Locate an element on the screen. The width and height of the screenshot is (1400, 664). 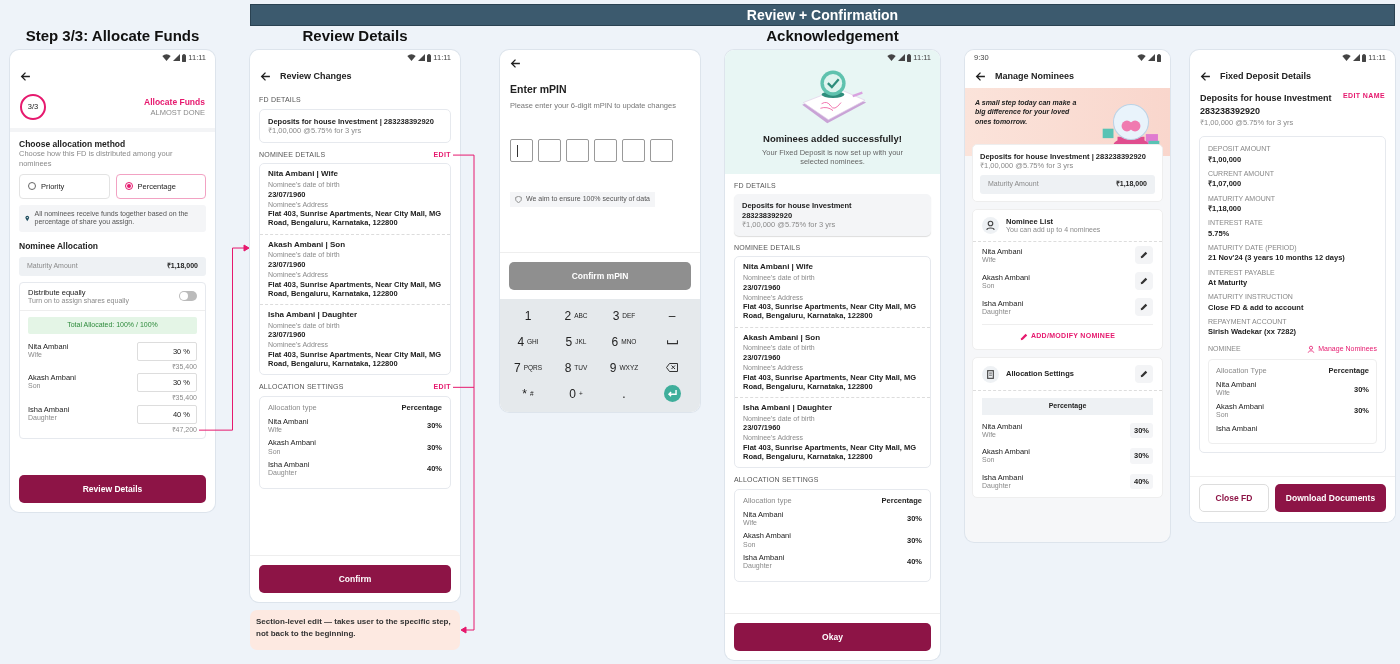
keypad-key: . is located at coordinates (624, 393).